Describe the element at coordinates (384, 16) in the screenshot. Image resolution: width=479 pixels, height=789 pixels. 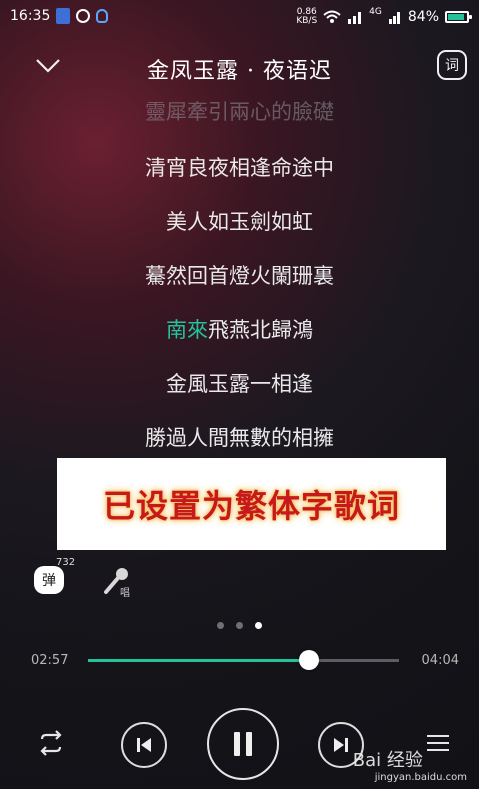
I see `status-right: 0.86 KB/S 4G 84%` at that location.